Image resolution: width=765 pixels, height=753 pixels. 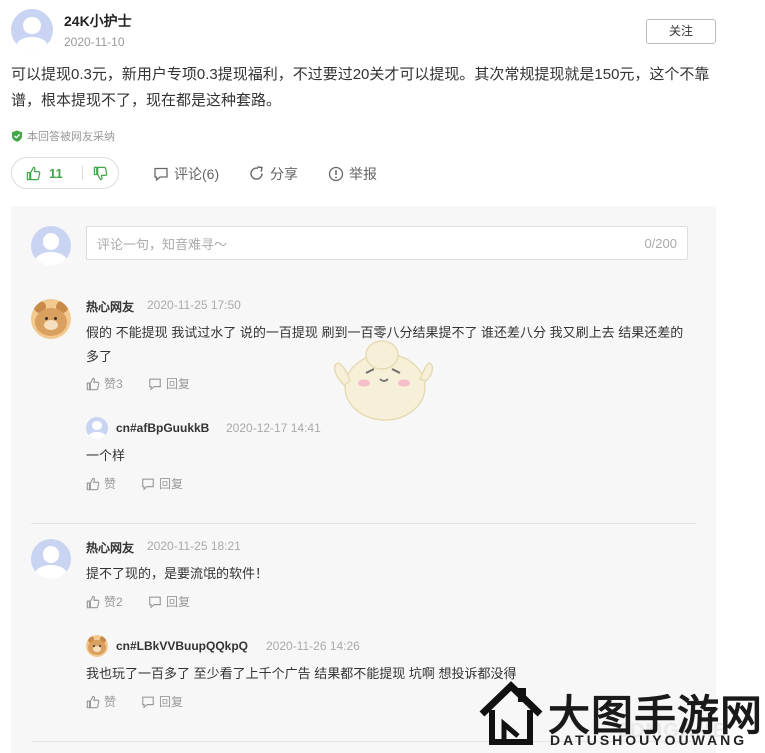 I want to click on report-icon, so click(x=336, y=174).